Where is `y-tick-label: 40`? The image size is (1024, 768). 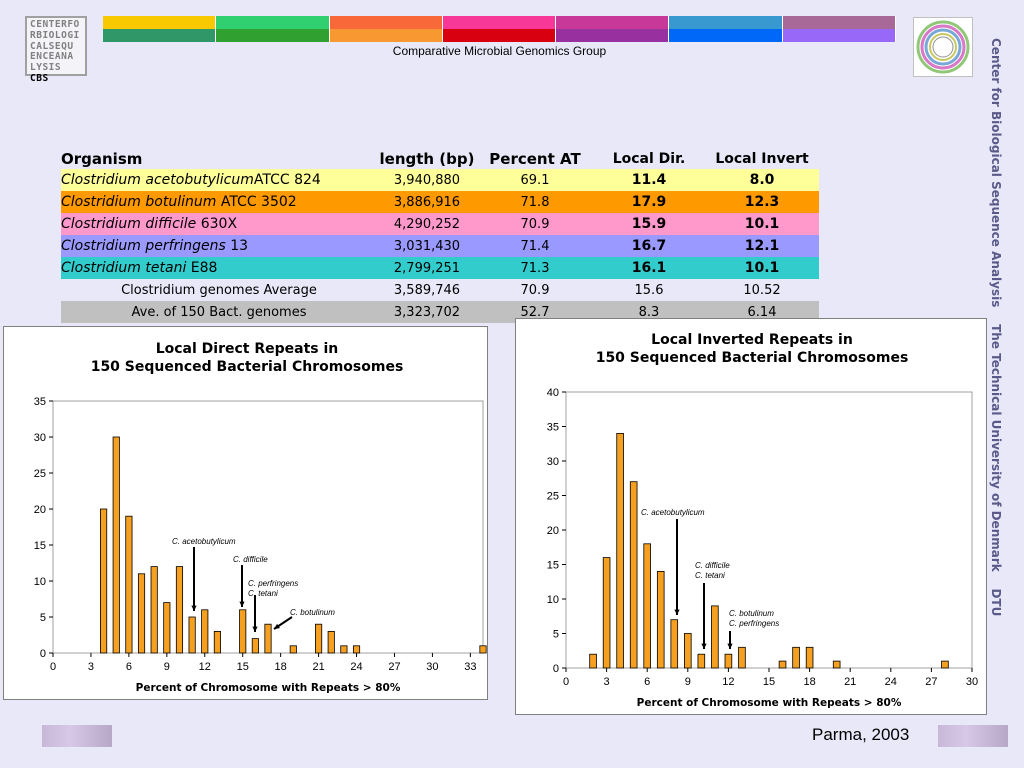
y-tick-label: 40 is located at coordinates (553, 393).